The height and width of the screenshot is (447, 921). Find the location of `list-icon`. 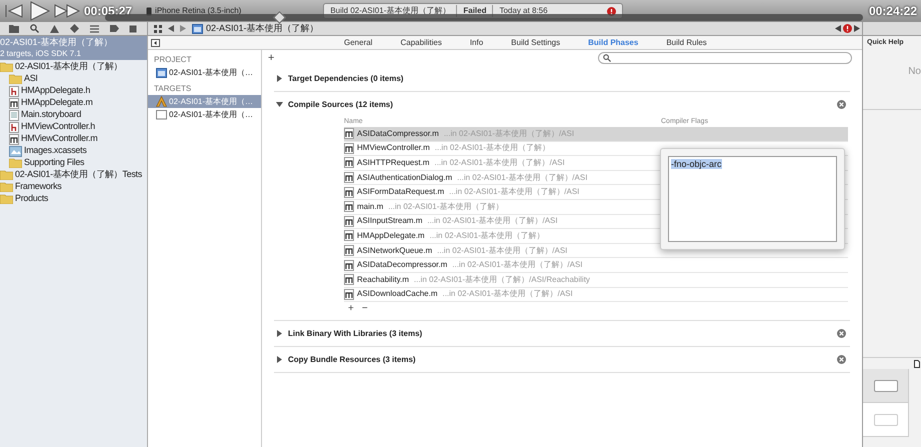

list-icon is located at coordinates (94, 28).